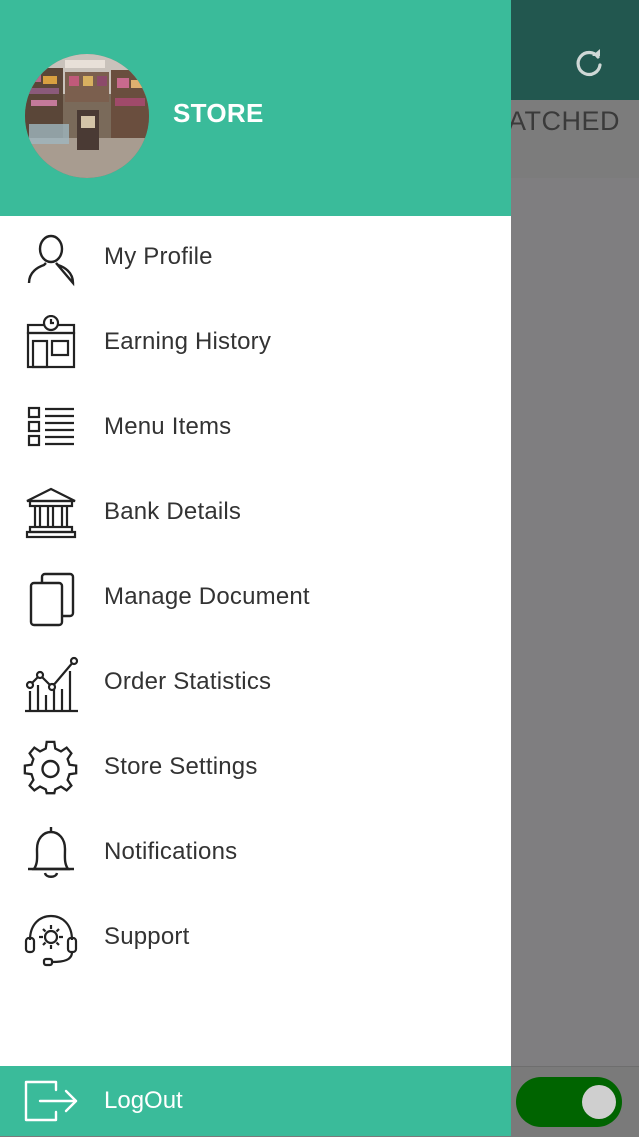 This screenshot has height=1137, width=639. I want to click on menu-item-my-profile: My Profile, so click(255, 258).